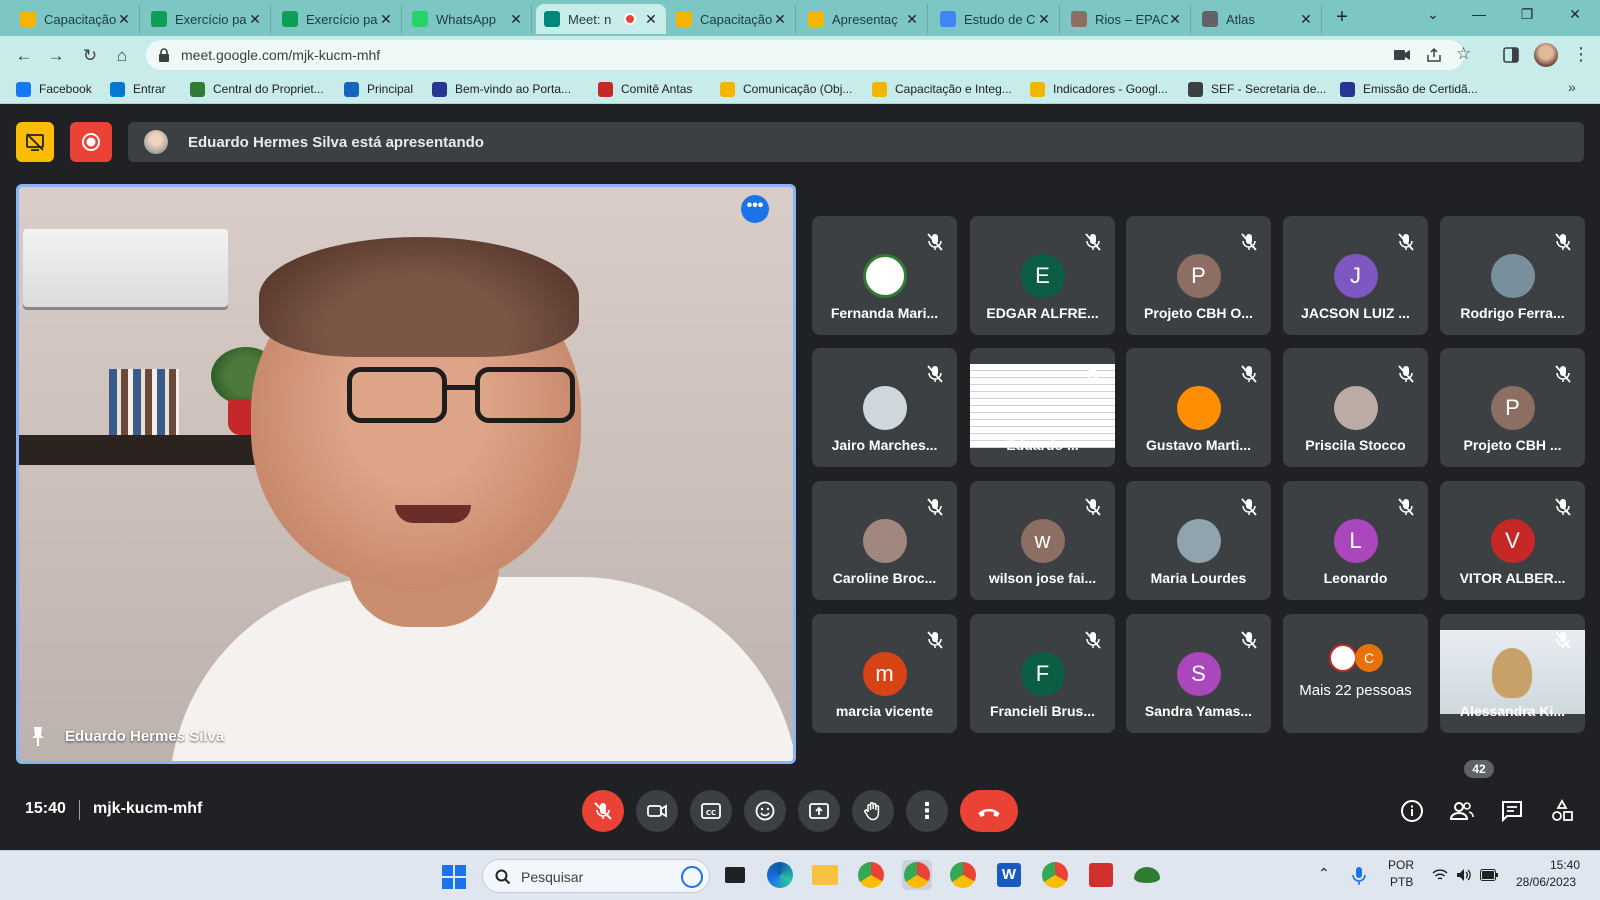  What do you see at coordinates (1546, 882) in the screenshot?
I see `clock-date: 28/06/2023` at bounding box center [1546, 882].